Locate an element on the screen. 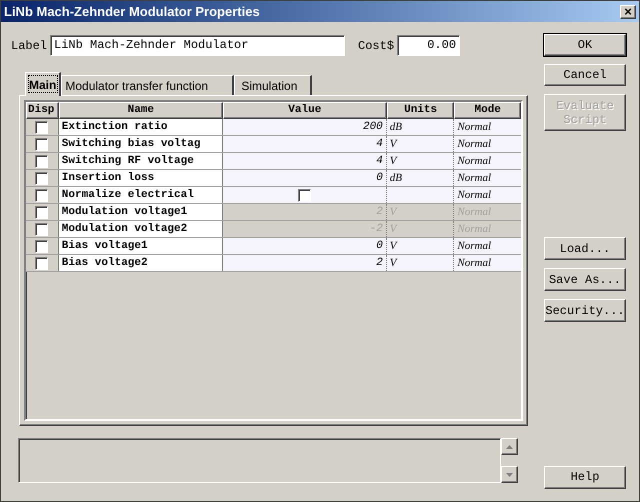 This screenshot has height=502, width=640. table-cell: Insertion loss is located at coordinates (140, 178).